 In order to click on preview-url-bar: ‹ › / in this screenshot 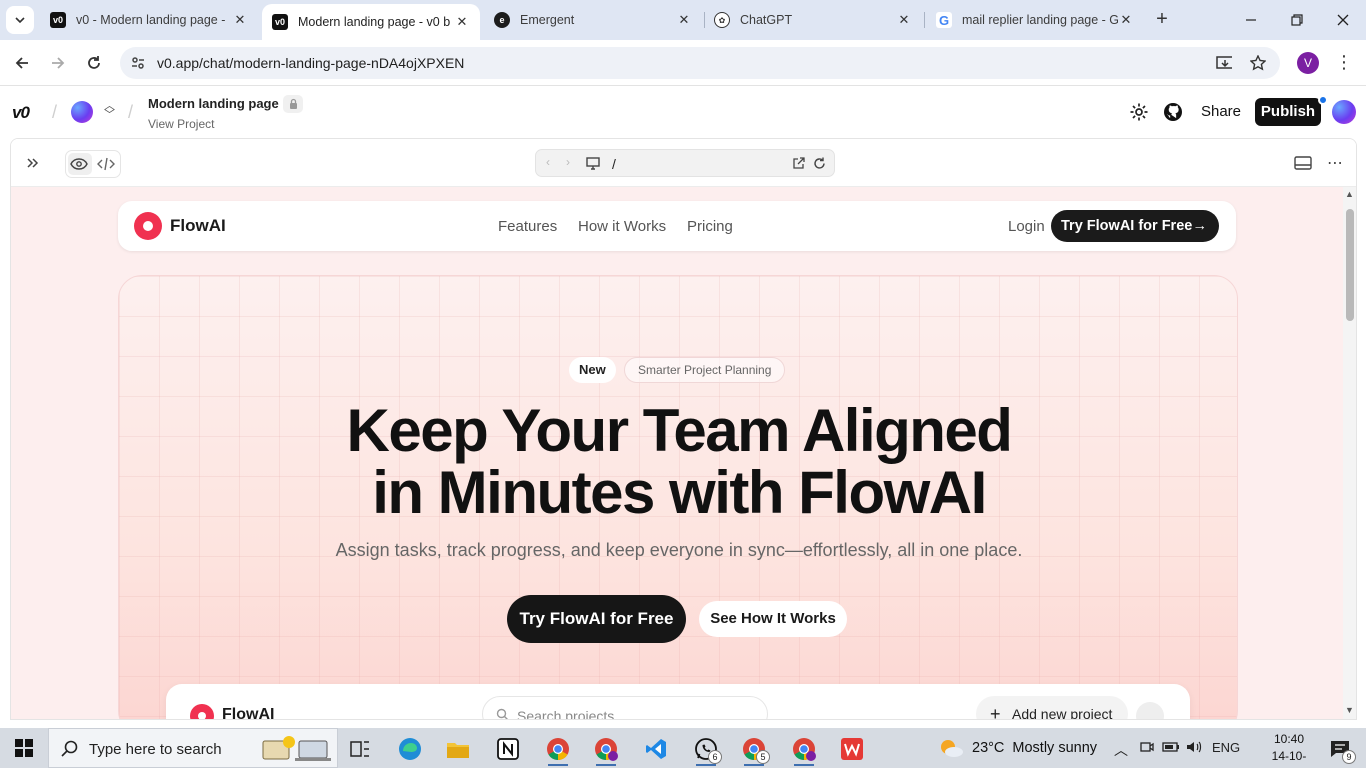, I will do `click(685, 163)`.